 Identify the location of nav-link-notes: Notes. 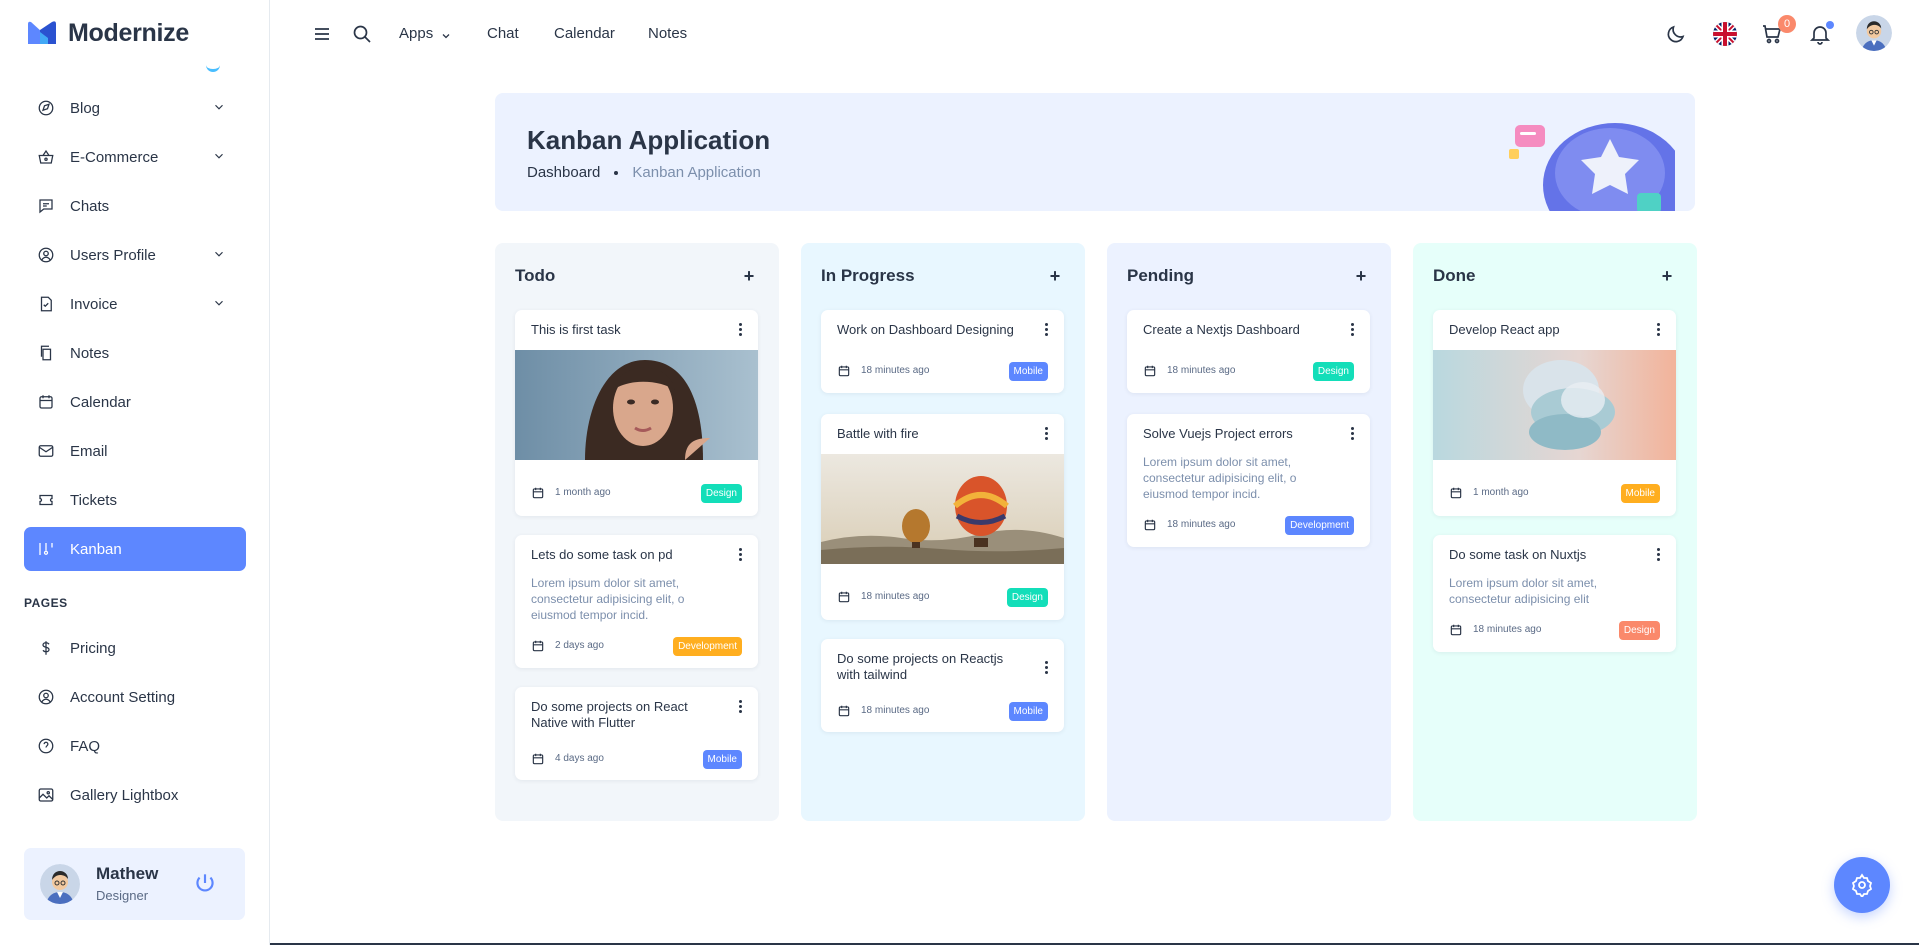
(667, 33).